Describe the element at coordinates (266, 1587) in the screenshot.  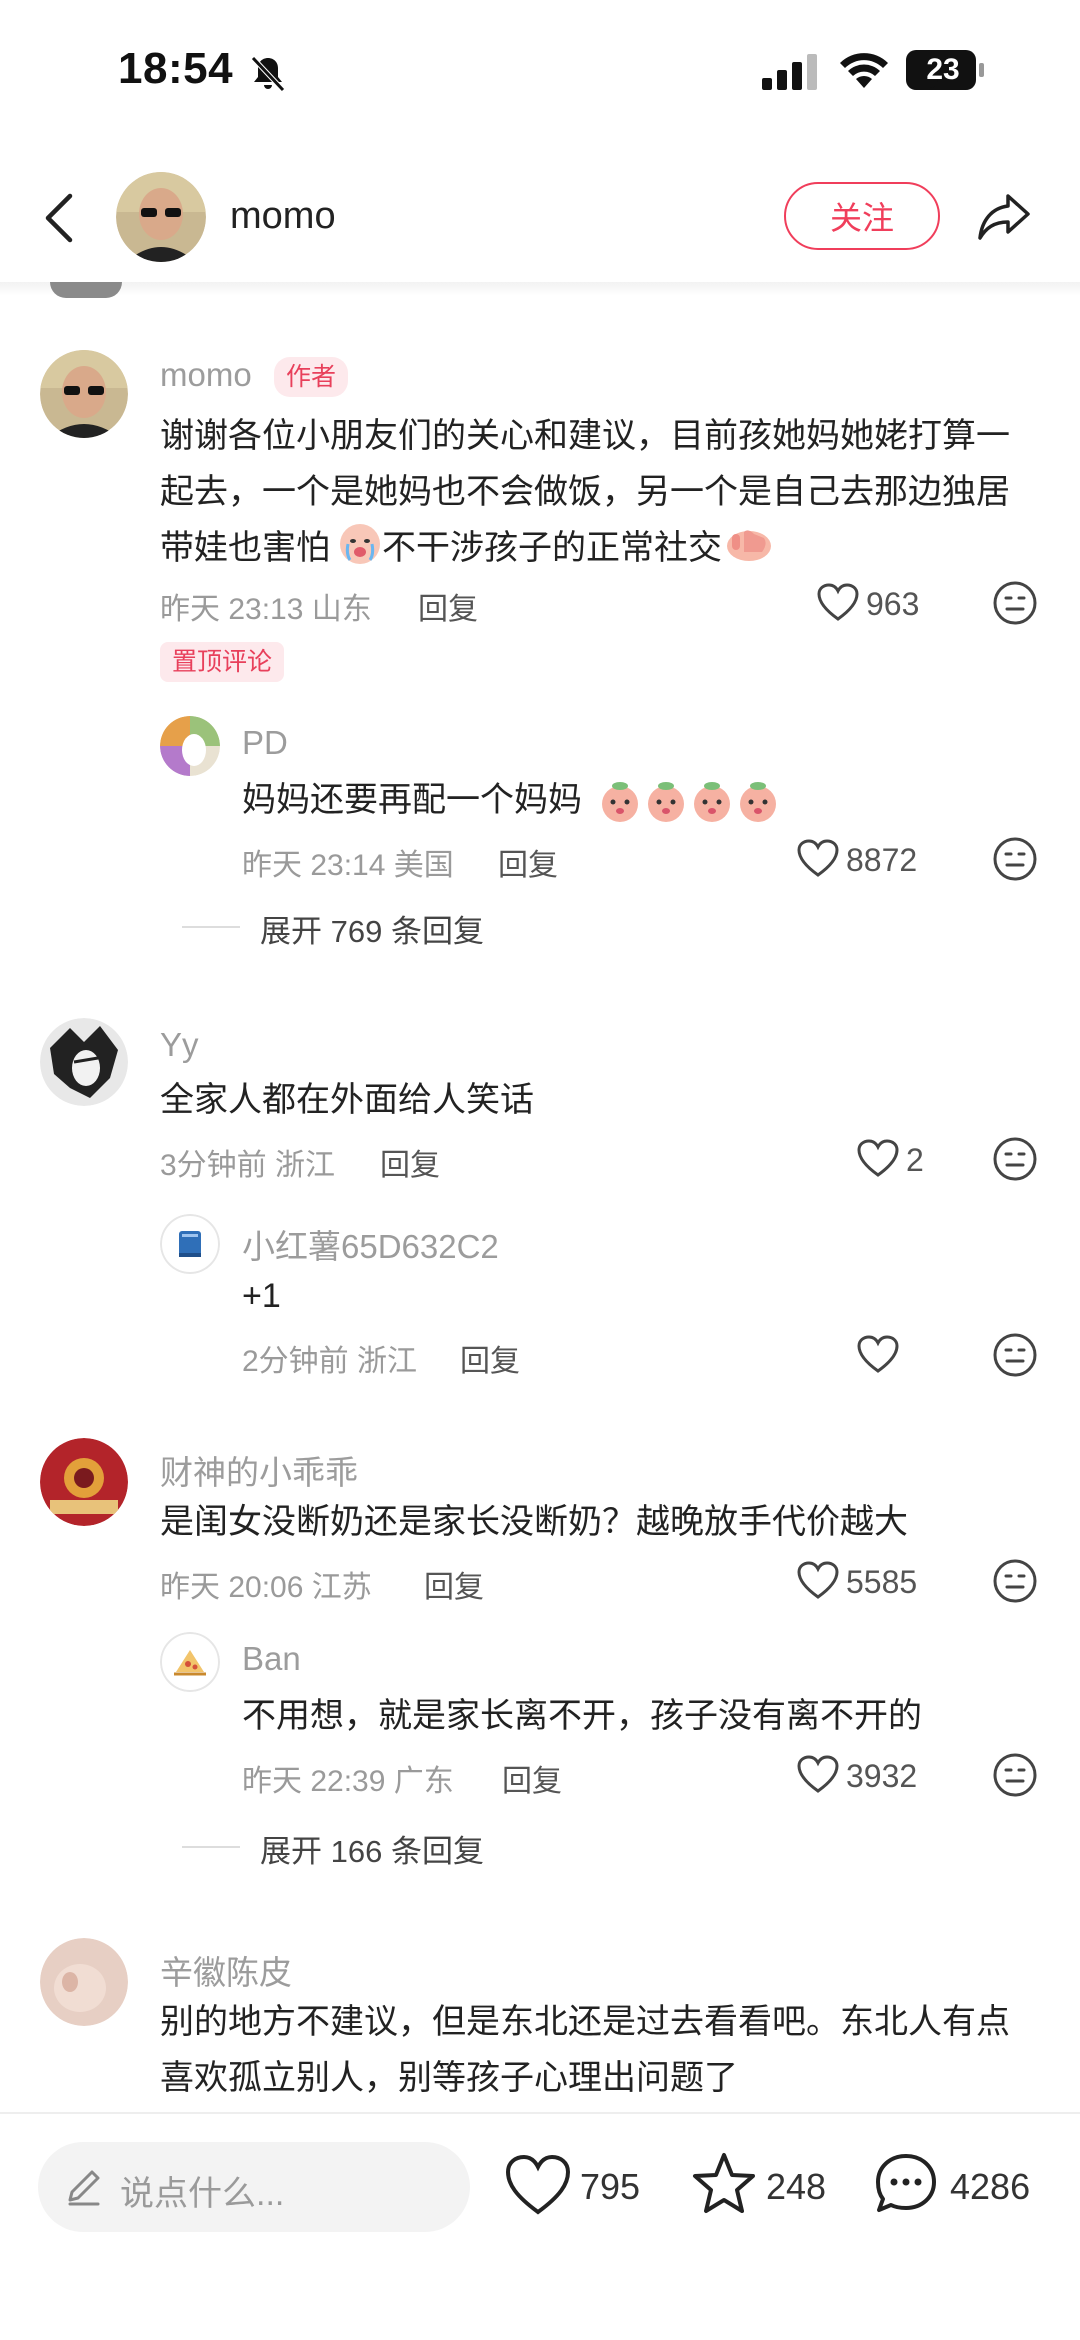
I see `comment-time-location: 昨天 20:06 江苏` at that location.